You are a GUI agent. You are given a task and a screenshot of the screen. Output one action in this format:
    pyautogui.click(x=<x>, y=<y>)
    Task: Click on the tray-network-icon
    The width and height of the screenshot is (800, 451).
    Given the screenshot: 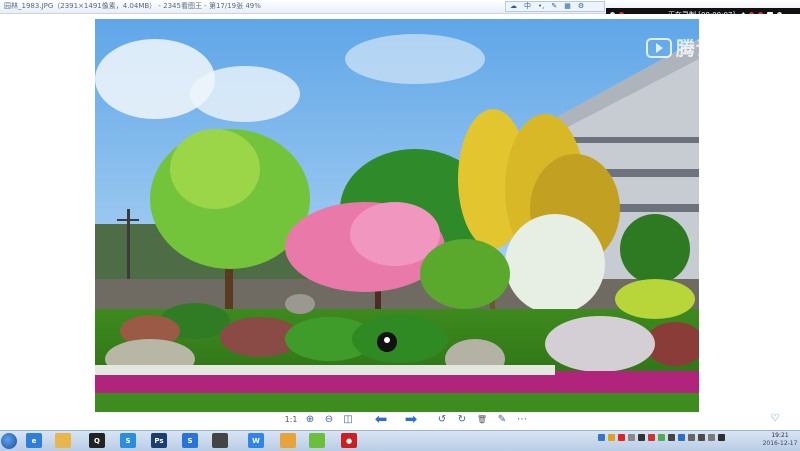 What is the action you would take?
    pyautogui.click(x=601, y=437)
    